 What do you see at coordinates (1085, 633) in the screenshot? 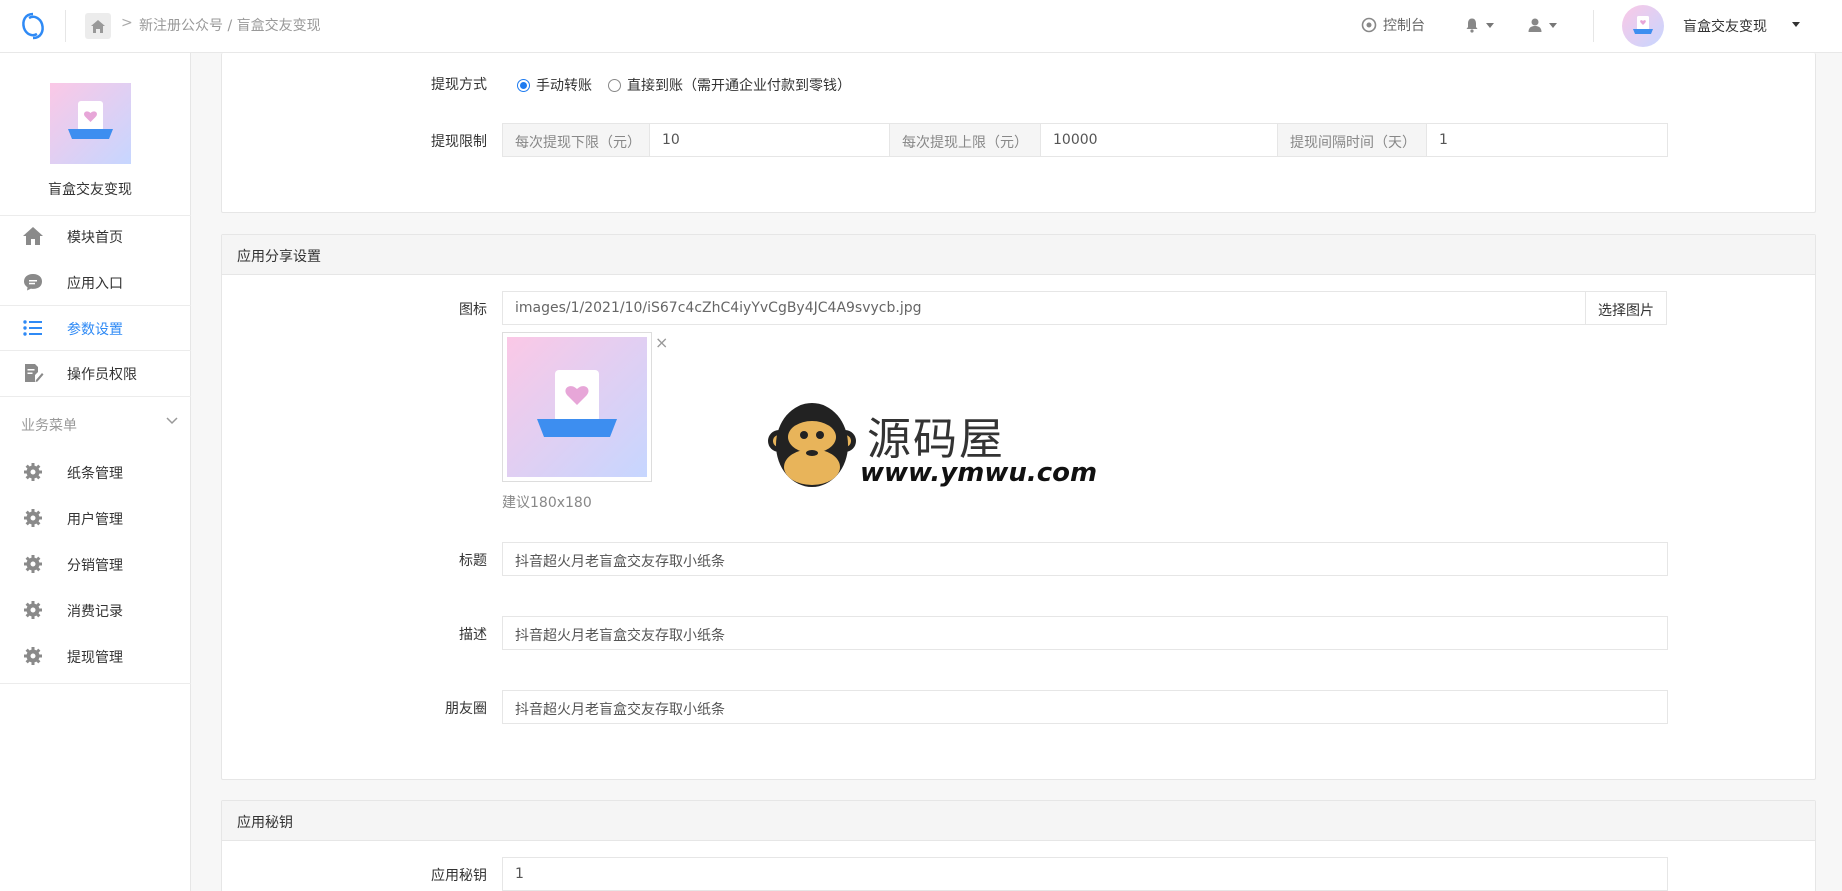
I see `description-input: 抖音超火月老盲盒交友存取小纸条` at bounding box center [1085, 633].